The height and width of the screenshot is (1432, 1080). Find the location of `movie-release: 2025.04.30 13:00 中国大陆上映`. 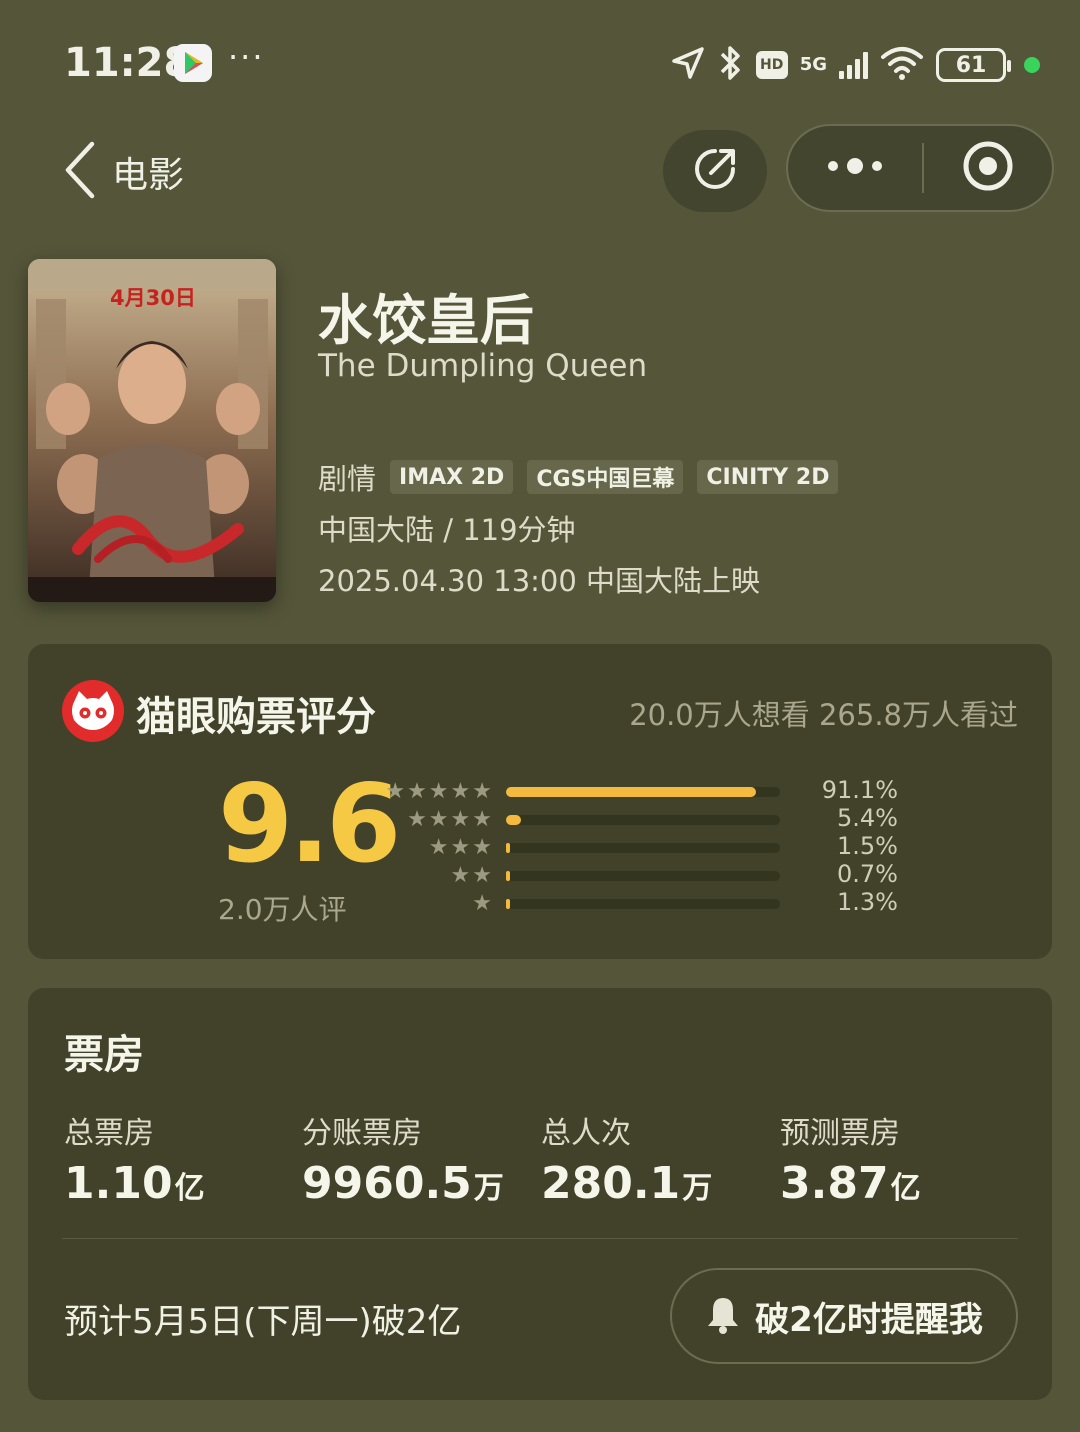

movie-release: 2025.04.30 13:00 中国大陆上映 is located at coordinates (539, 581).